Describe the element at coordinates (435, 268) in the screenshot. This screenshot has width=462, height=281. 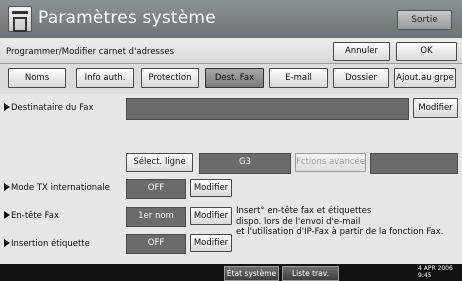
I see `date: 4 APR 2006` at that location.